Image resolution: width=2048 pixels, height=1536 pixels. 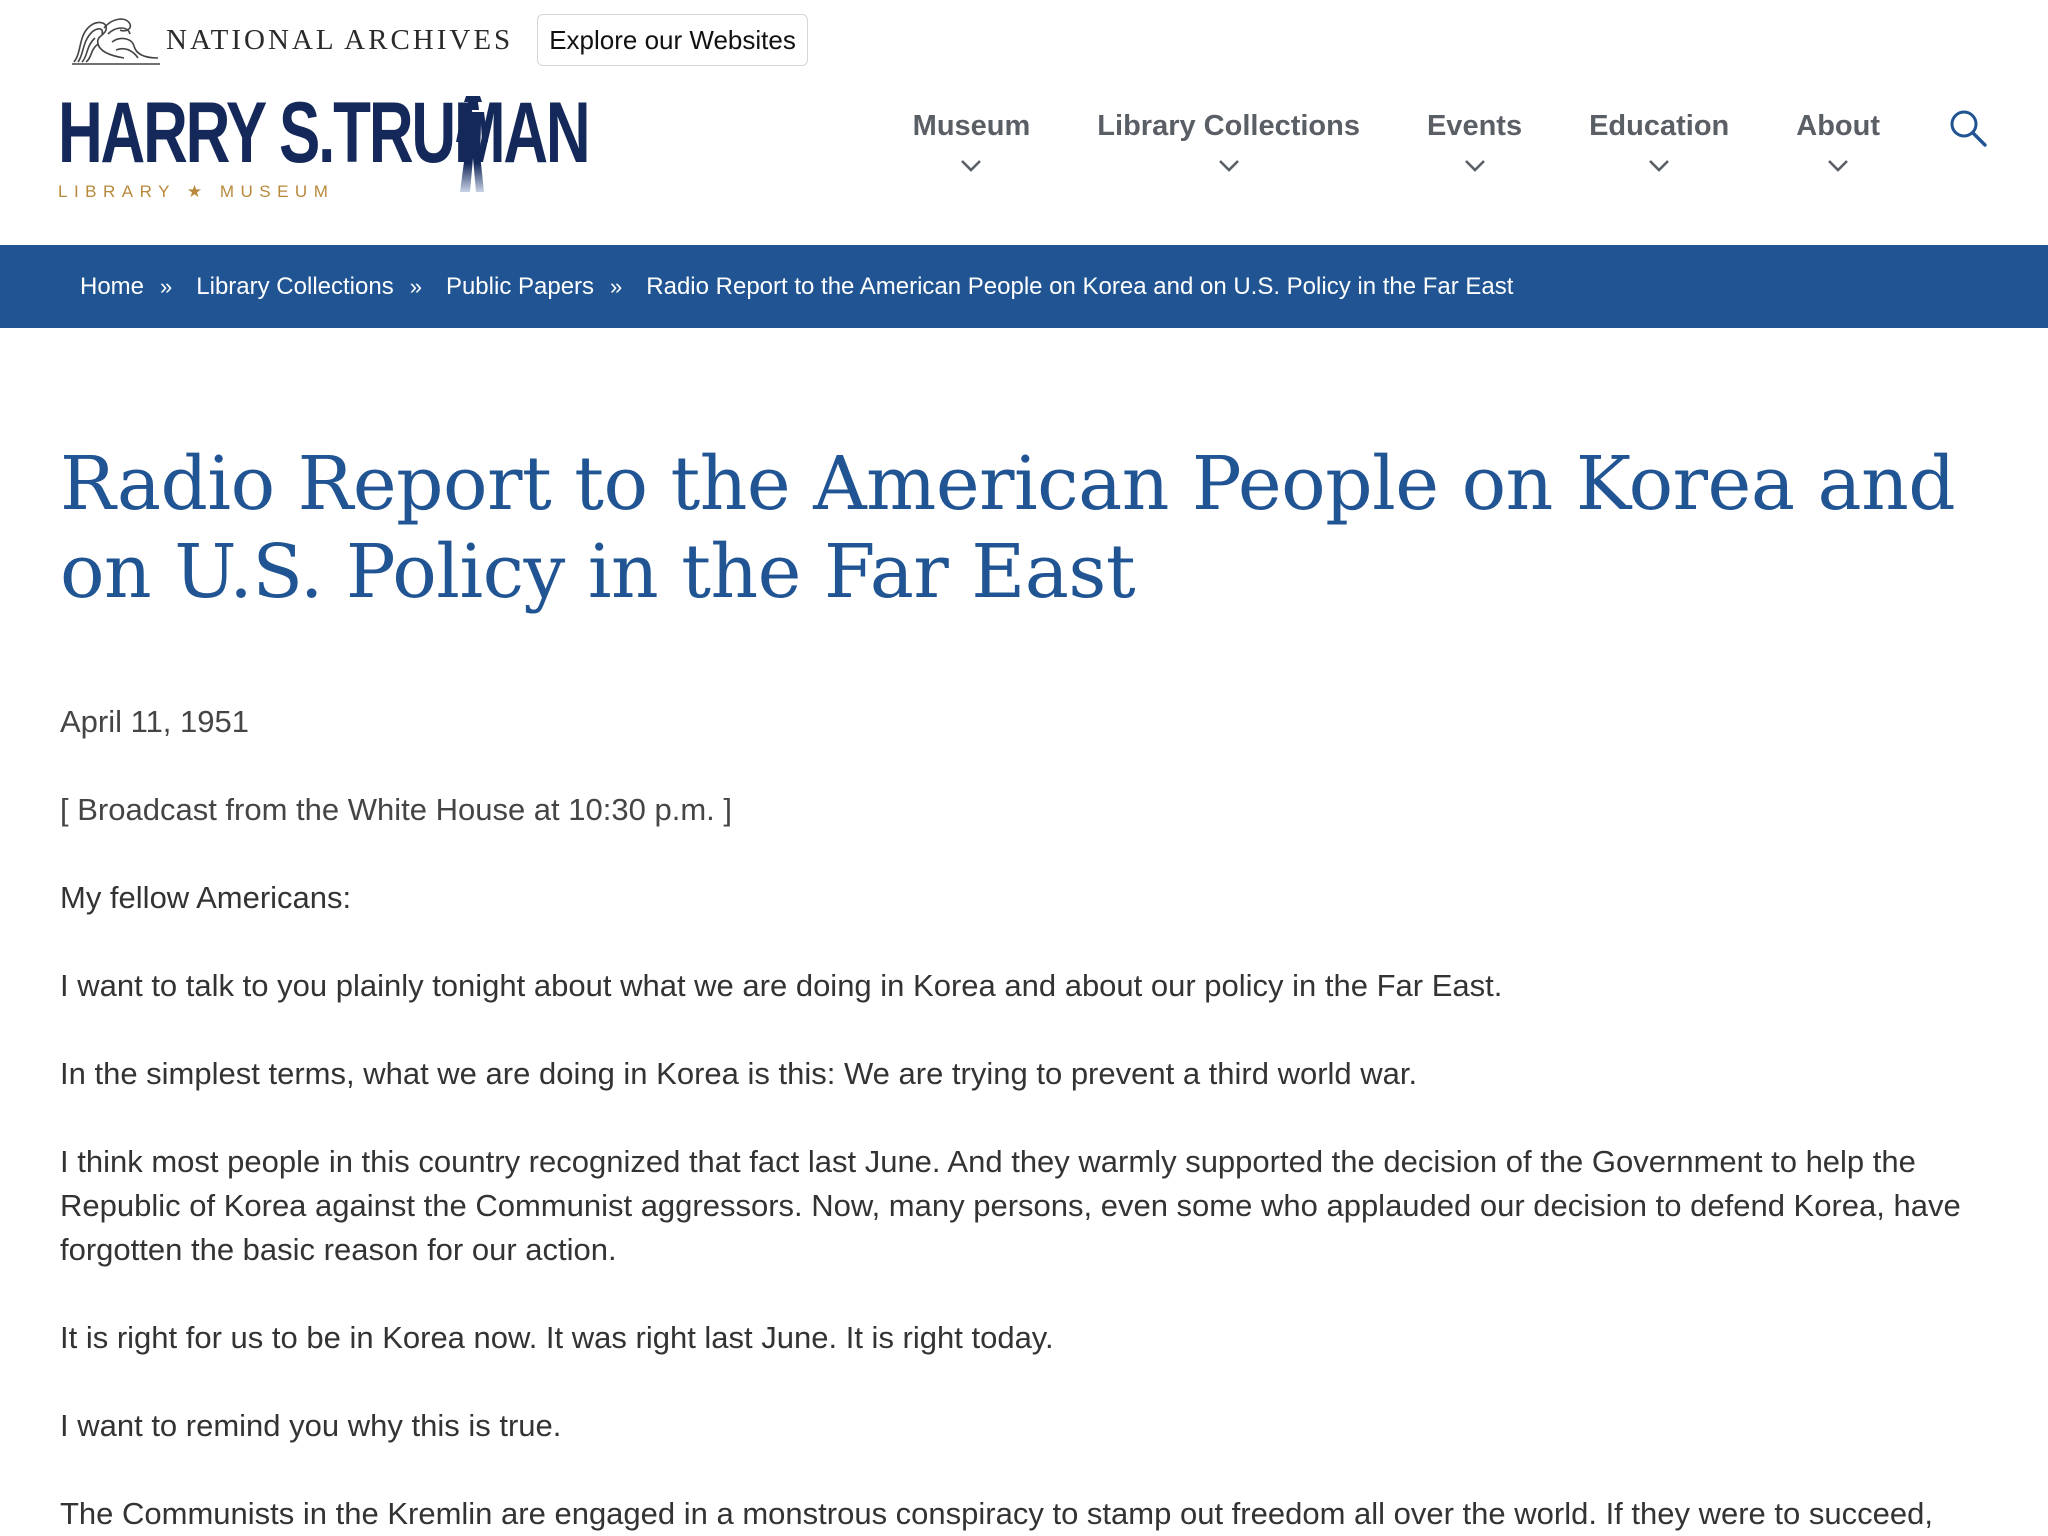 What do you see at coordinates (340, 39) in the screenshot?
I see `agency-name: NATIONAL ARCHIVES` at bounding box center [340, 39].